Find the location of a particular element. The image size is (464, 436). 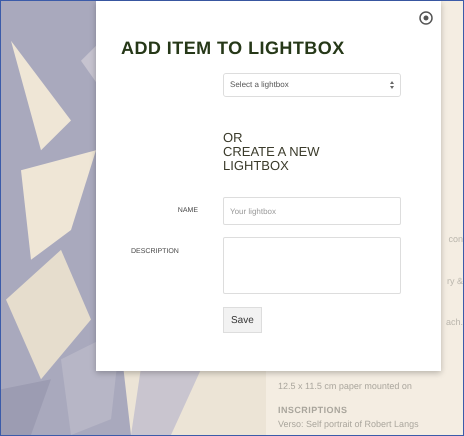

section-heading: INSCRIPTIONS is located at coordinates (313, 410).